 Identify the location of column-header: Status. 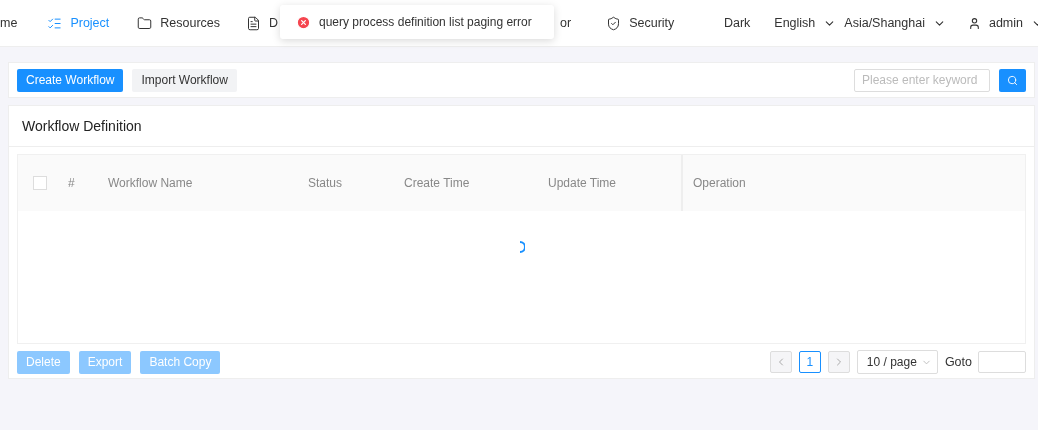
(325, 183).